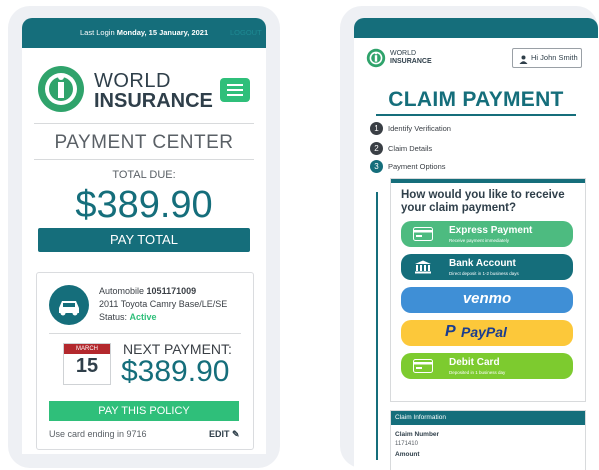 This screenshot has width=599, height=470. I want to click on step-label: Identify Verification, so click(419, 128).